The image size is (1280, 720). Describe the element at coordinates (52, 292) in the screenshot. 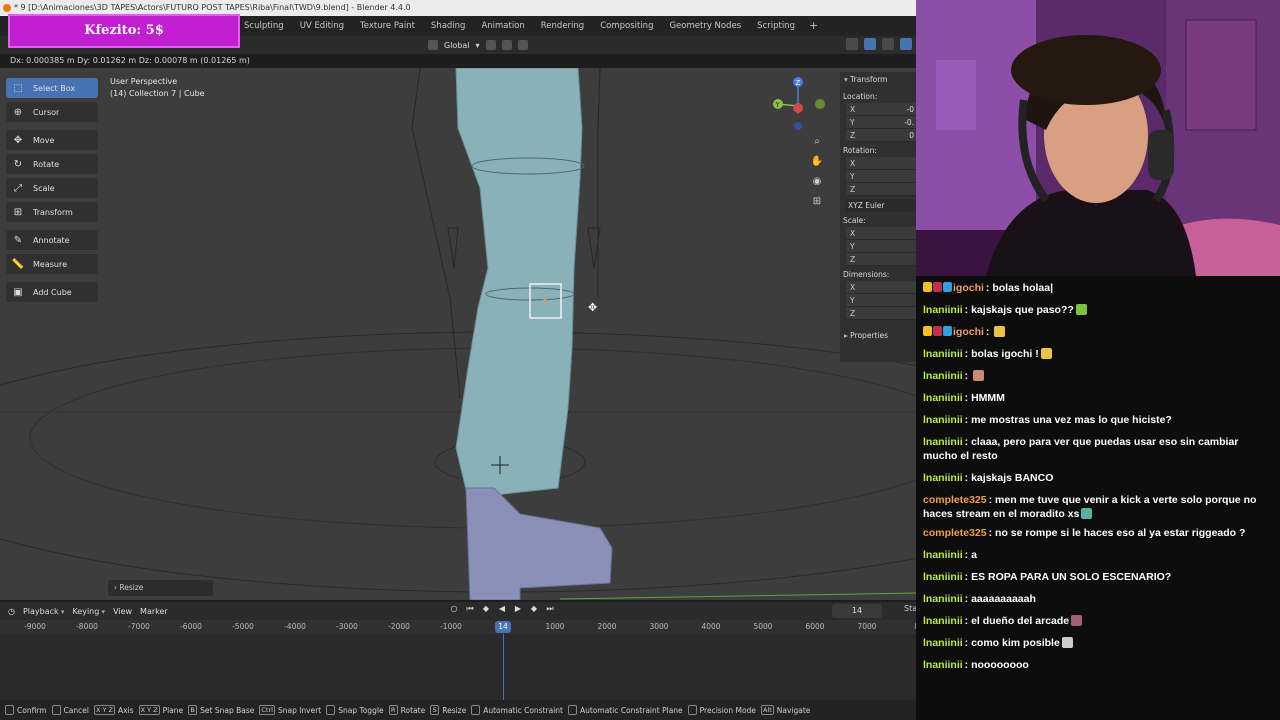

I see `tool-add-cube: ▣ Add Cube` at that location.